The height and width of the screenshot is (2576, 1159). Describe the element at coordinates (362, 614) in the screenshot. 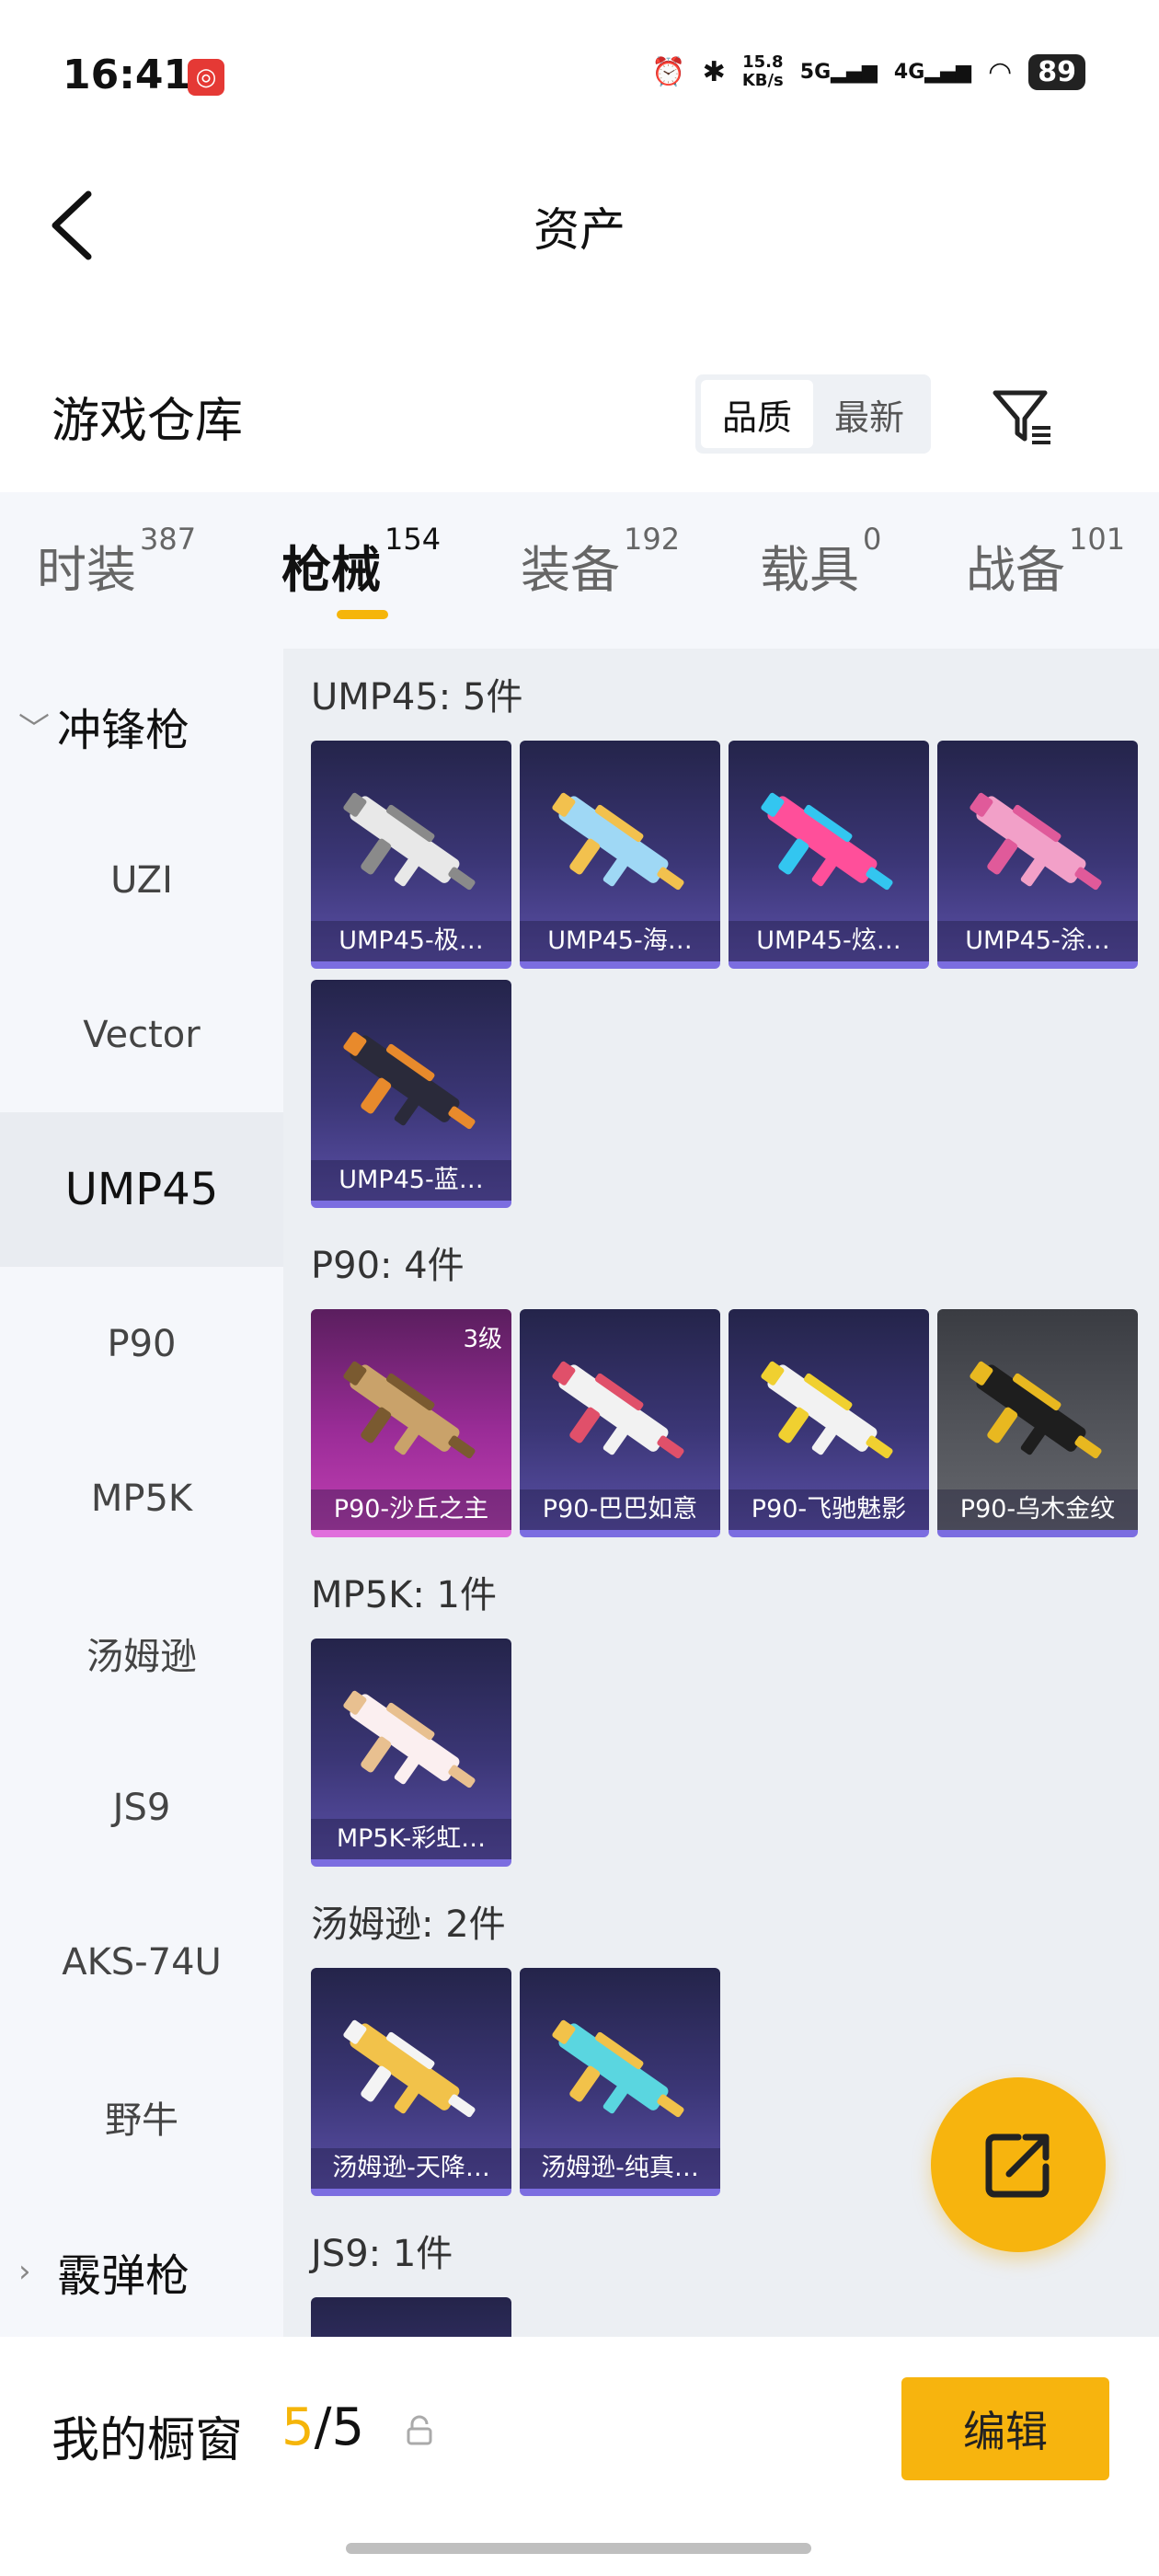

I see `active-tab-indicator` at that location.